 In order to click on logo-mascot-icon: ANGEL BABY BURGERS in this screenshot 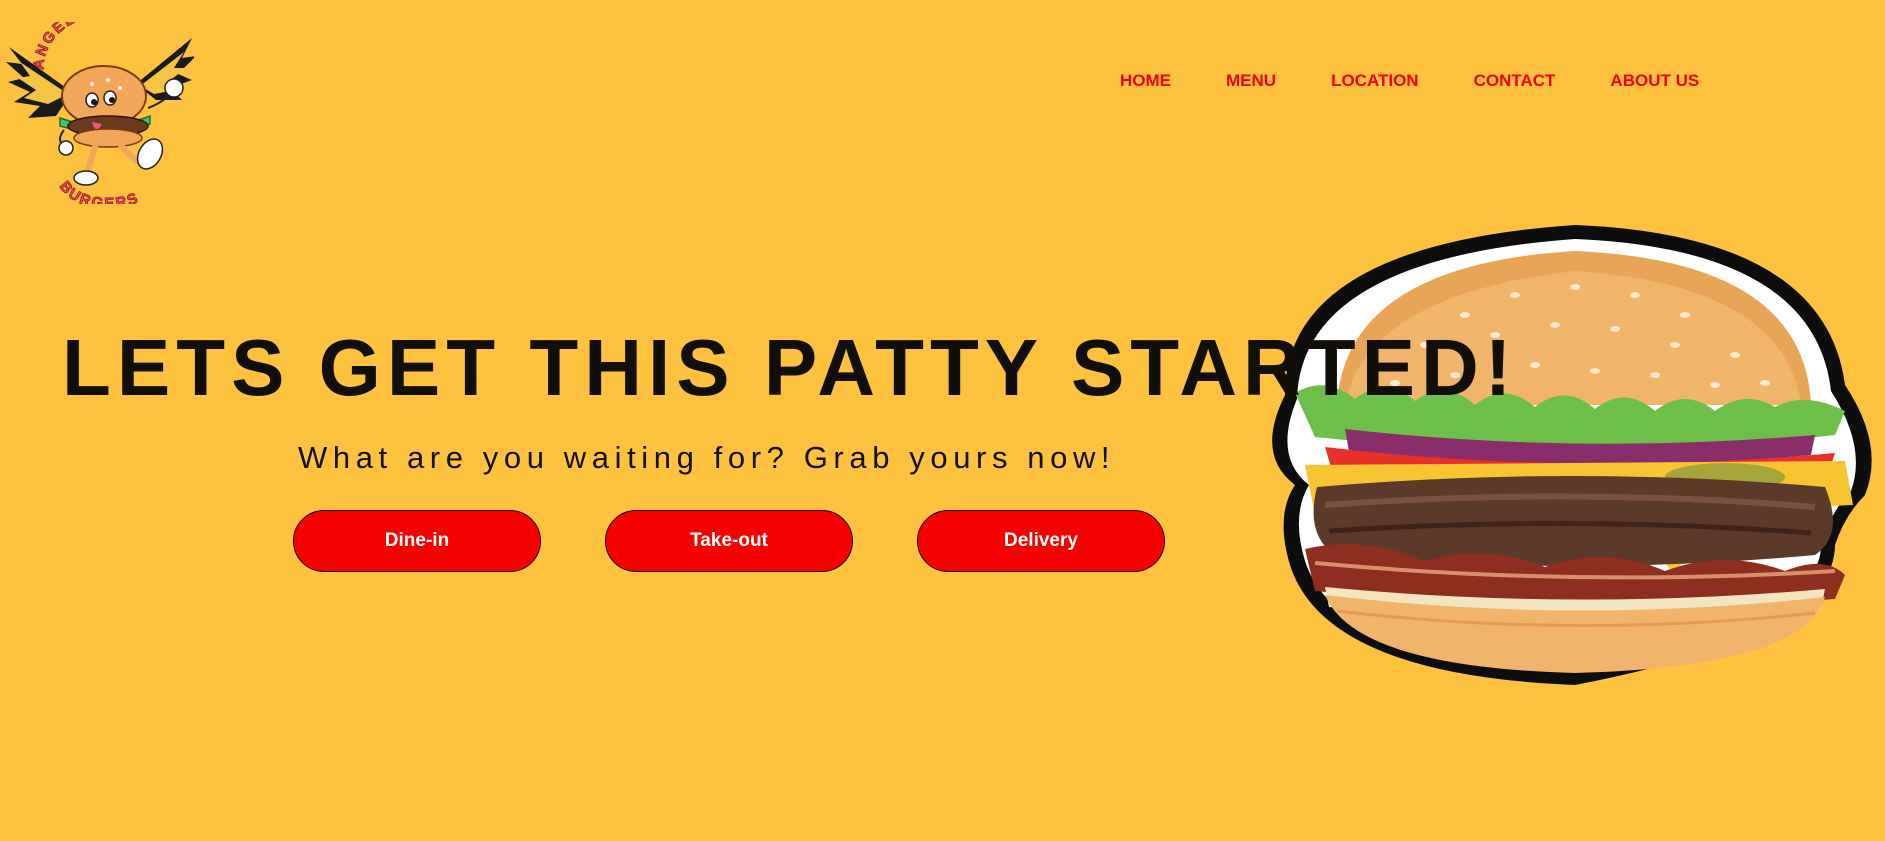, I will do `click(100, 113)`.